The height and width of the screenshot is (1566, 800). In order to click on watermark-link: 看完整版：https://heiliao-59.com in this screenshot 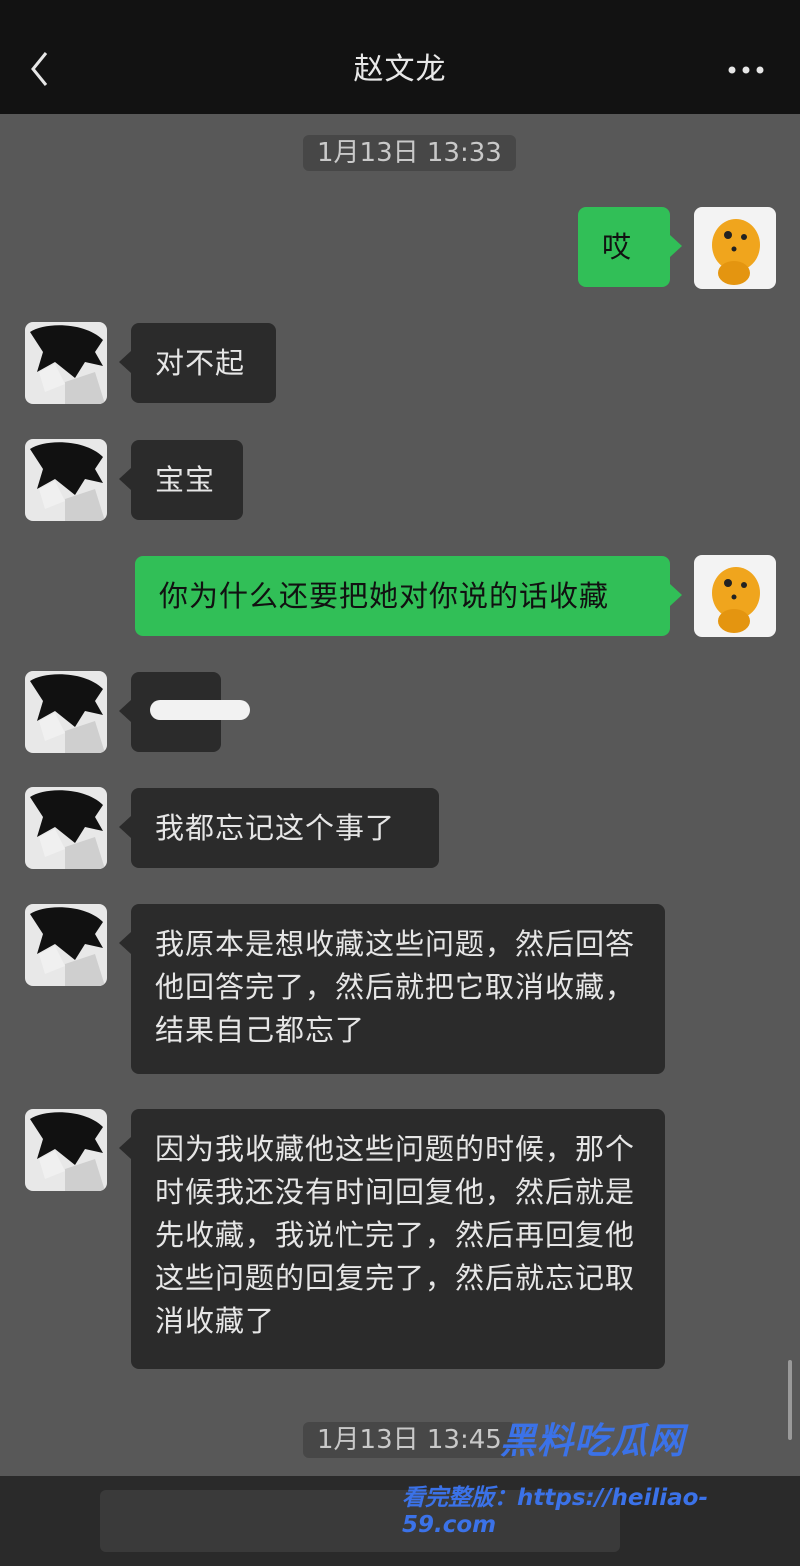, I will do `click(555, 1511)`.